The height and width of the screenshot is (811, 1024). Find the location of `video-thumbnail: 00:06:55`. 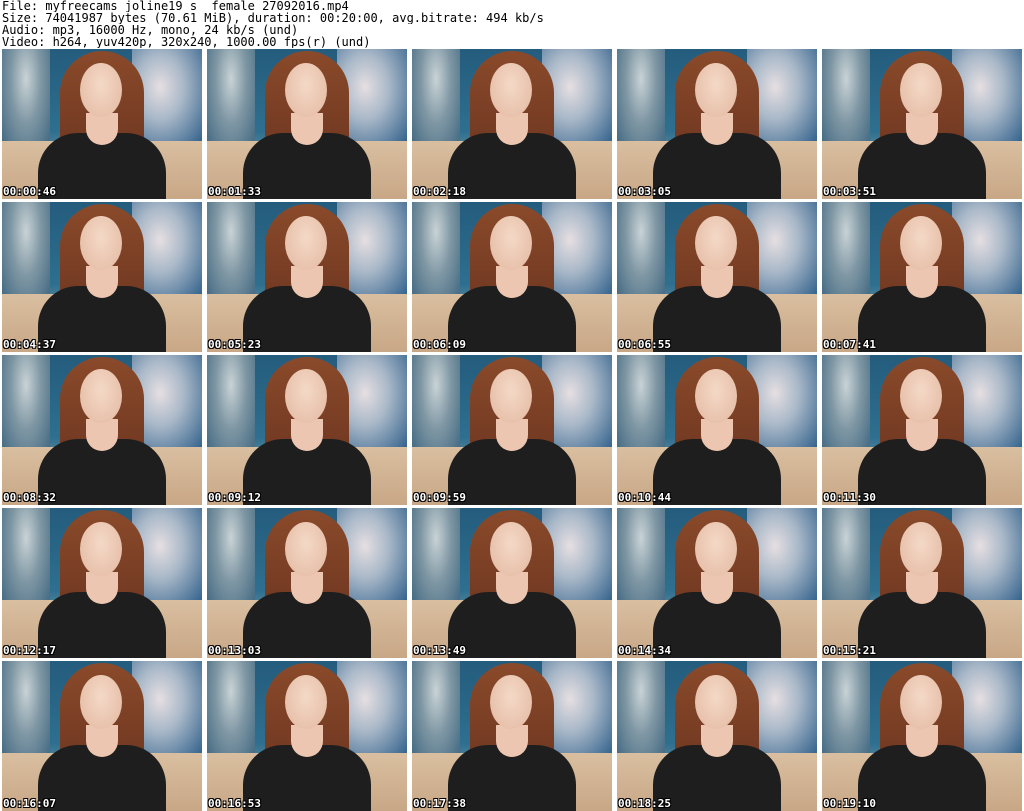

video-thumbnail: 00:06:55 is located at coordinates (717, 277).